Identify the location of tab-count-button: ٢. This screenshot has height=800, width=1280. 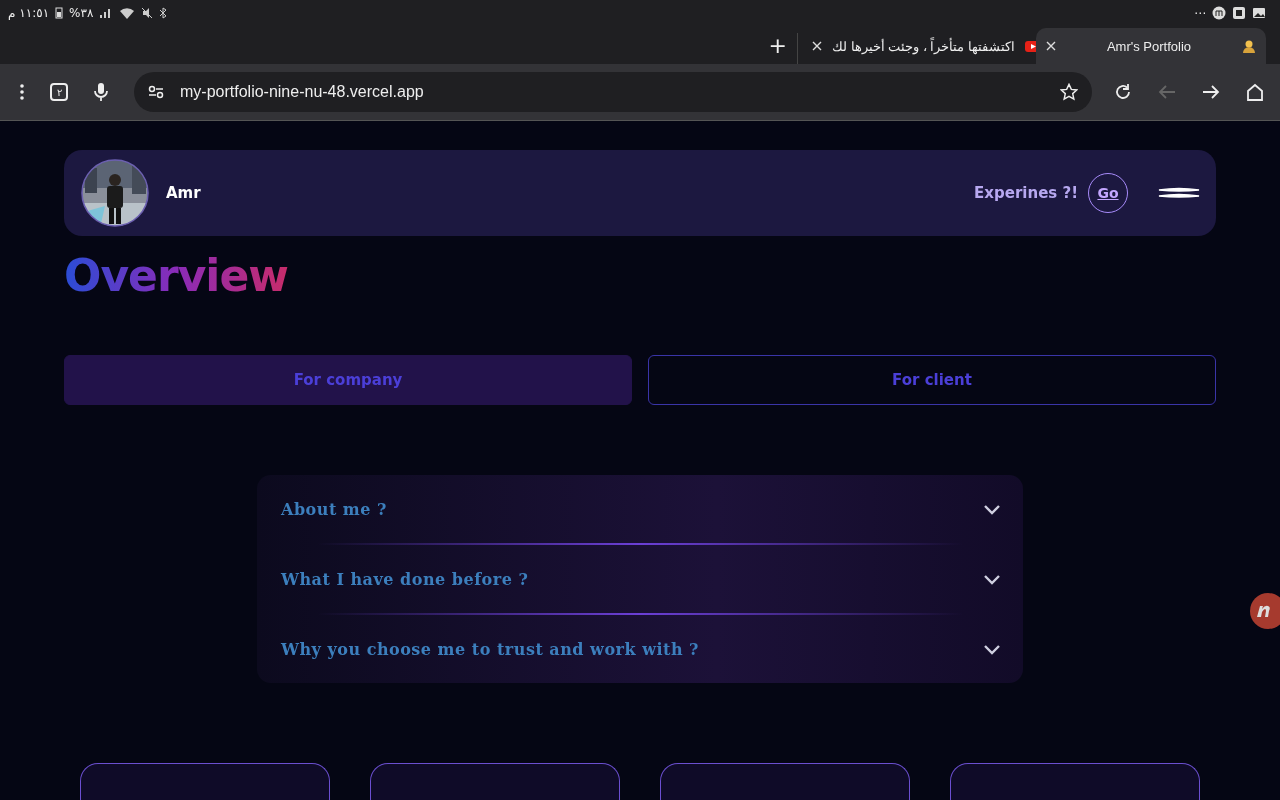
(59, 92).